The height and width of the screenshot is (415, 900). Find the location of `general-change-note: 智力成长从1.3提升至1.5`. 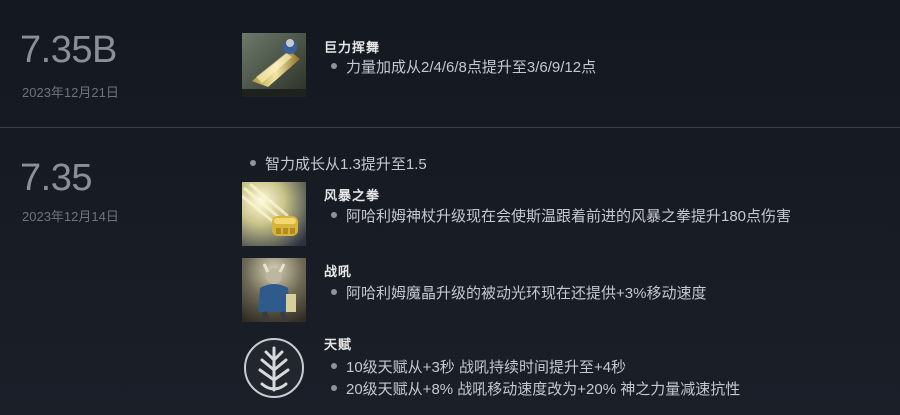

general-change-note: 智力成长从1.3提升至1.5 is located at coordinates (338, 163).